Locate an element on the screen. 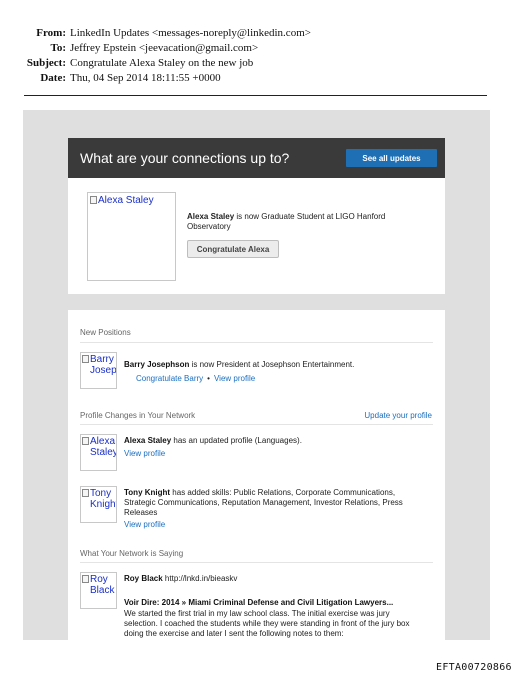 The width and height of the screenshot is (512, 678). tony-photo-alt-text: Tony Knight is located at coordinates (103, 499).